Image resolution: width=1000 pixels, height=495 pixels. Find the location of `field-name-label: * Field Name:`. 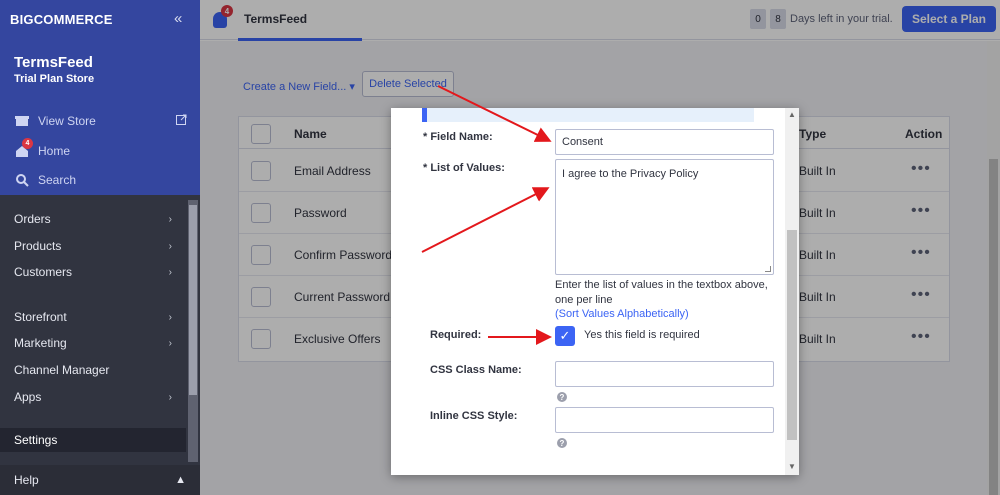

field-name-label: * Field Name: is located at coordinates (458, 137).